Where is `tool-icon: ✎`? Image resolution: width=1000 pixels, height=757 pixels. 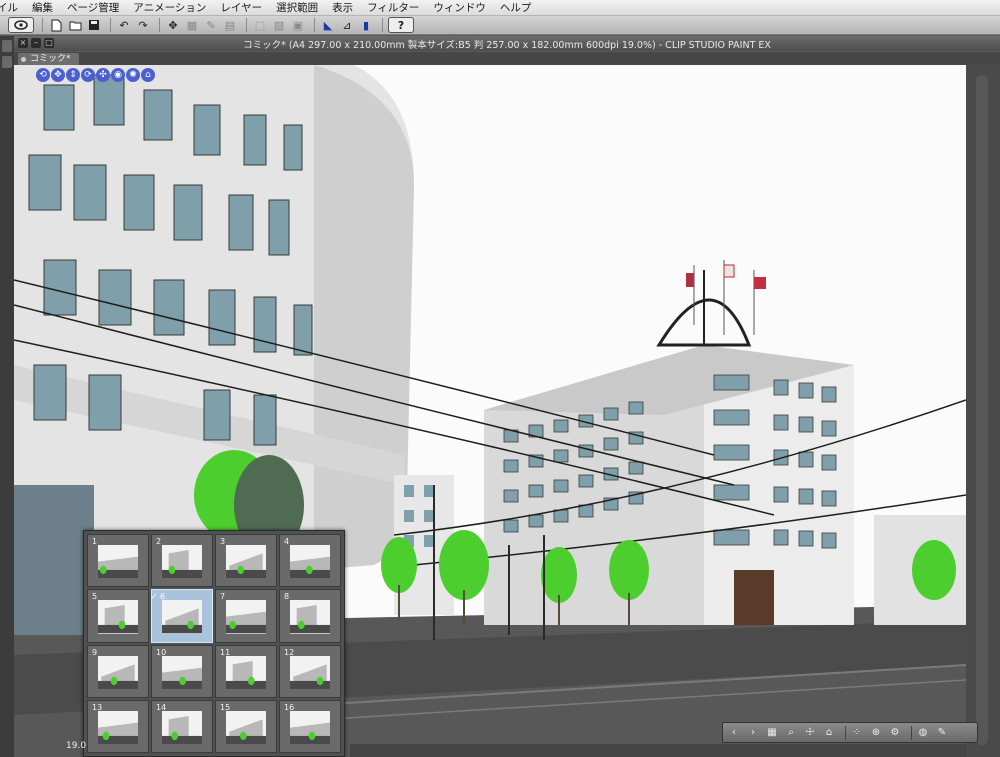 tool-icon: ✎ is located at coordinates (942, 733).